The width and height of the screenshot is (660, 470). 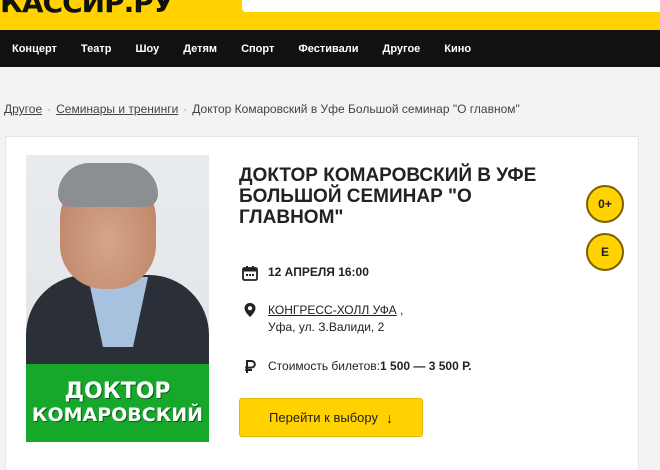 I want to click on event-place: КОНГРЕСС-ХОЛЛ УФА , Уфа, ул. З.Валиди, 2, so click(x=335, y=319).